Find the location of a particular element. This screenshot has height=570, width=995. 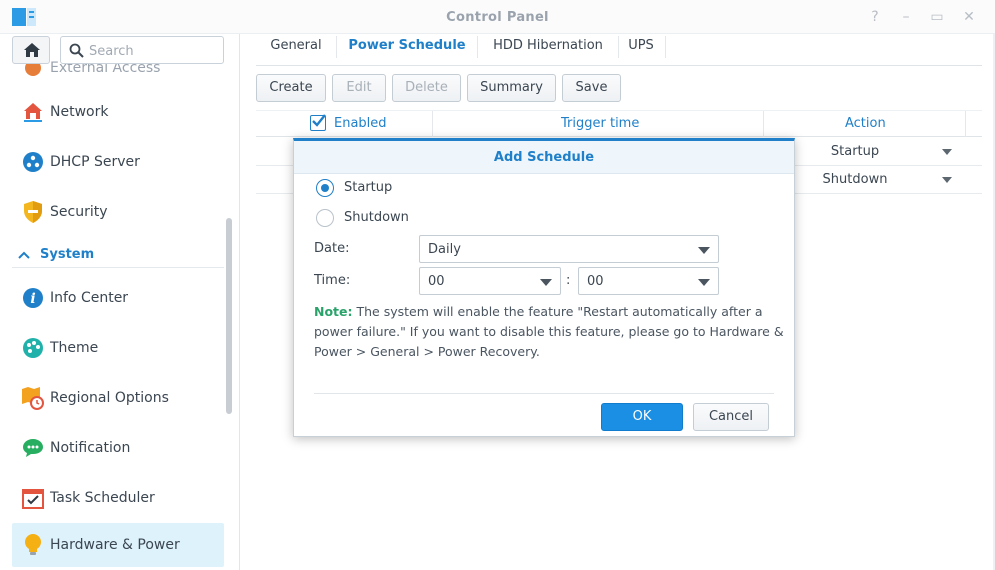

edit-button: Edit is located at coordinates (359, 88).